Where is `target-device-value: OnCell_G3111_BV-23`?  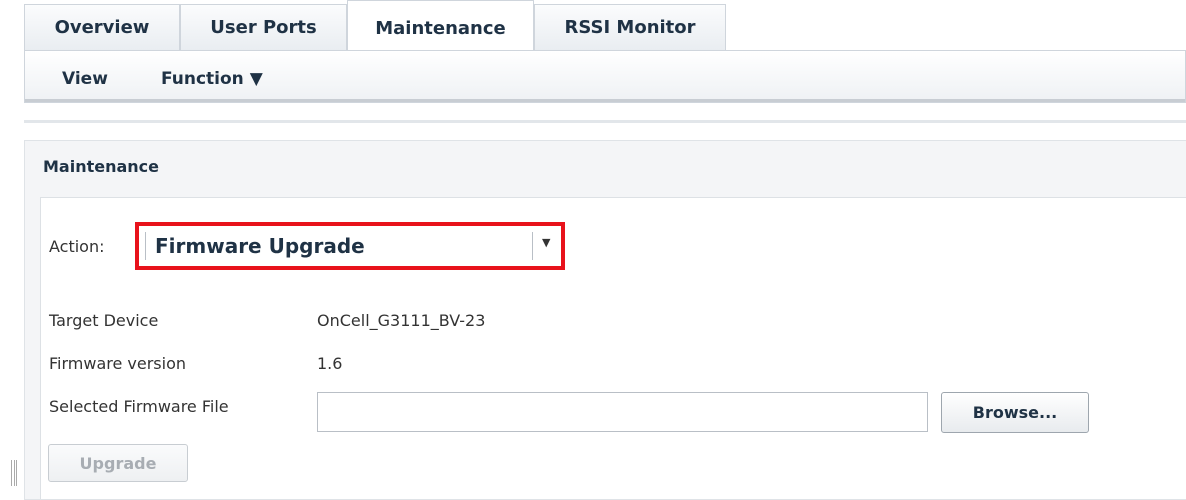
target-device-value: OnCell_G3111_BV-23 is located at coordinates (401, 320).